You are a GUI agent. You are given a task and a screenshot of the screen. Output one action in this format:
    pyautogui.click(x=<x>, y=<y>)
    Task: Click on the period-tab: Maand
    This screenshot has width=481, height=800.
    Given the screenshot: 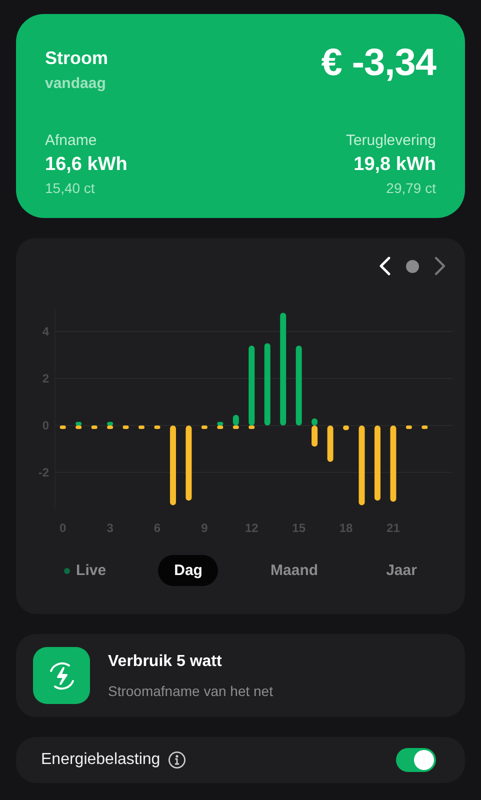 What is the action you would take?
    pyautogui.click(x=294, y=570)
    